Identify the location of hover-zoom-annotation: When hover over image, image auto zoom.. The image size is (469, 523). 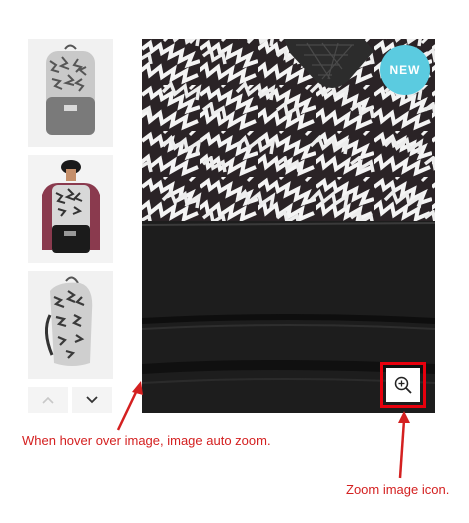
(146, 440).